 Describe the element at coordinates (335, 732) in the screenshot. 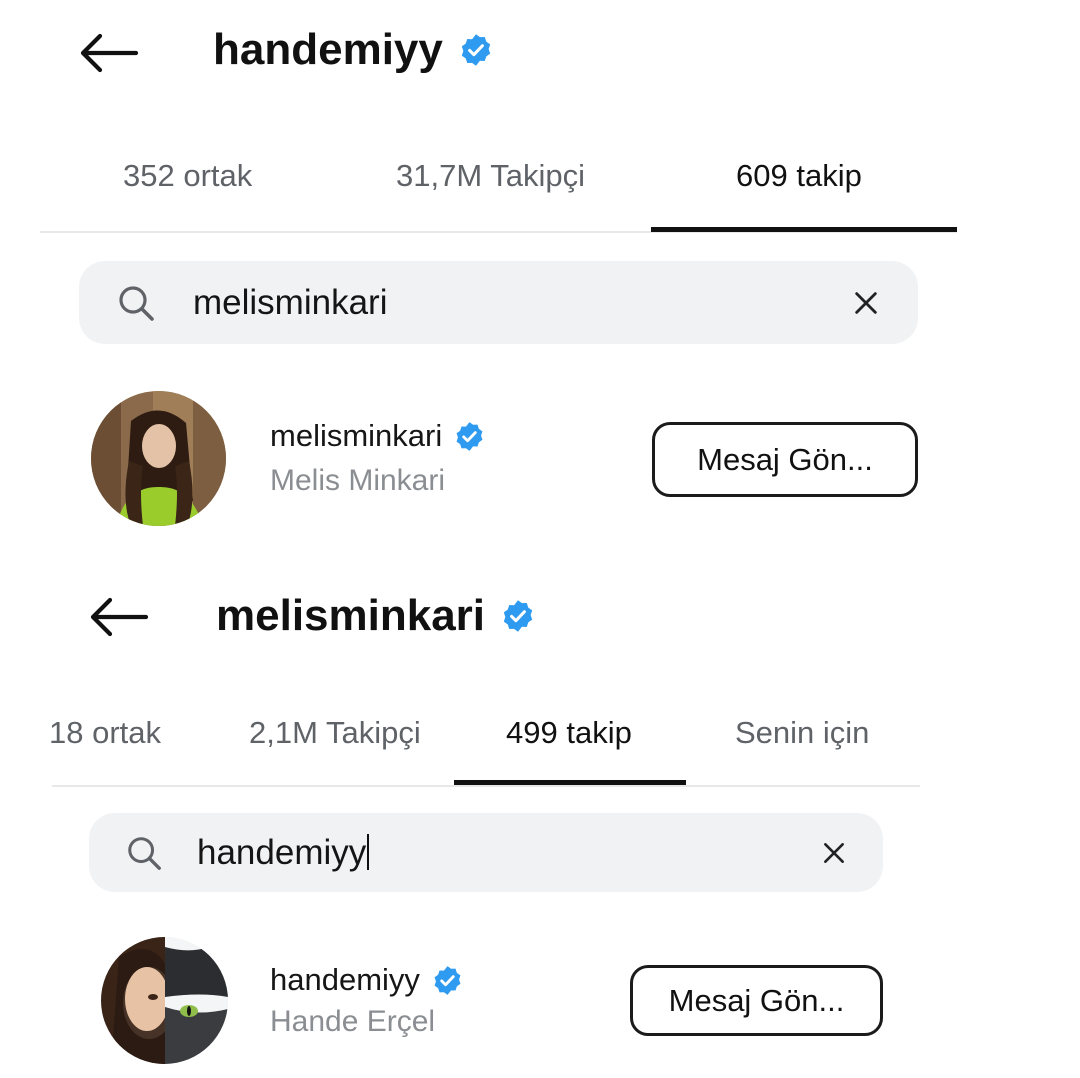

I see `tab-followers: 2,1M Takipçi` at that location.